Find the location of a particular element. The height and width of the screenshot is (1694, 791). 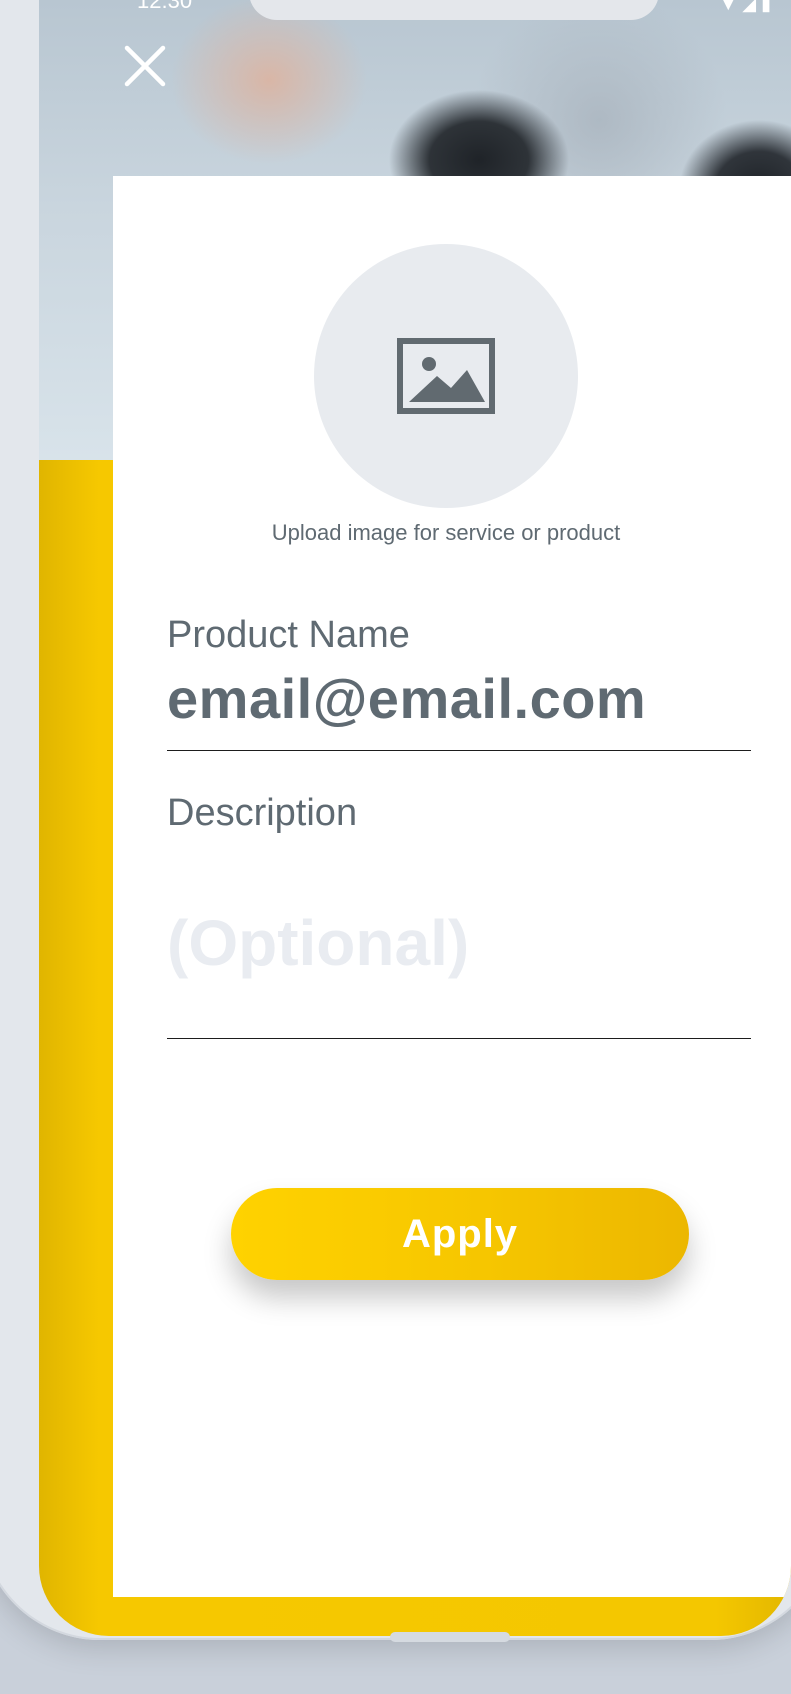

close-button is located at coordinates (145, 66).